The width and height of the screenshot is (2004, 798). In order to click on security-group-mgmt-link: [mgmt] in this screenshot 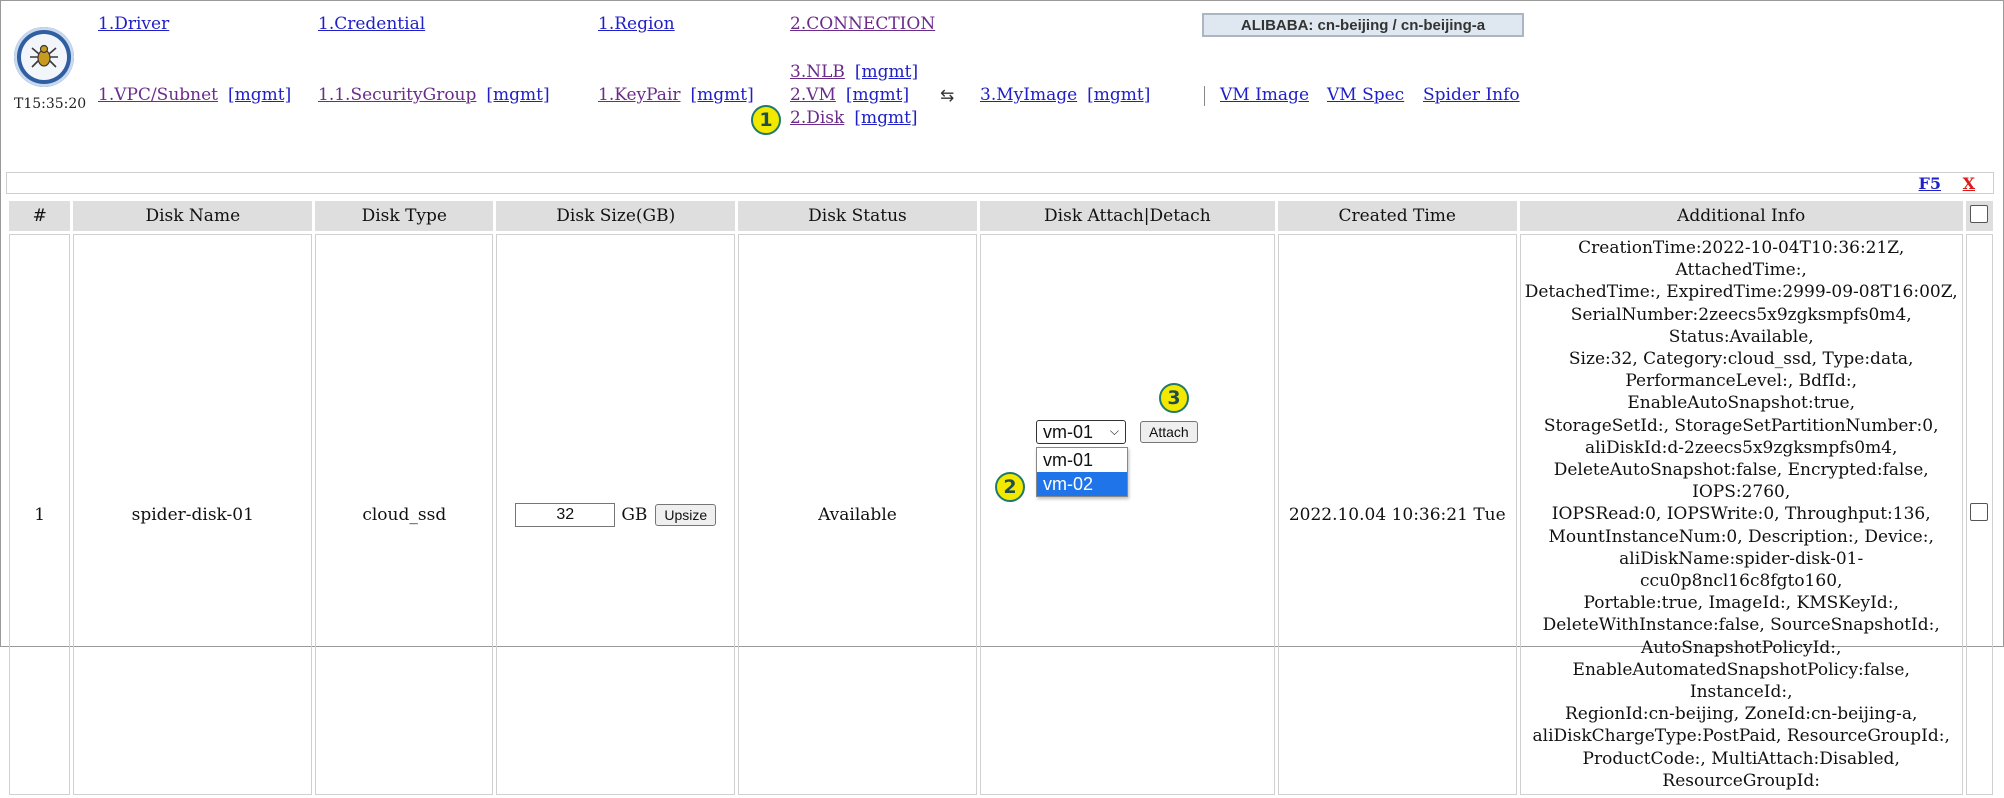, I will do `click(517, 95)`.